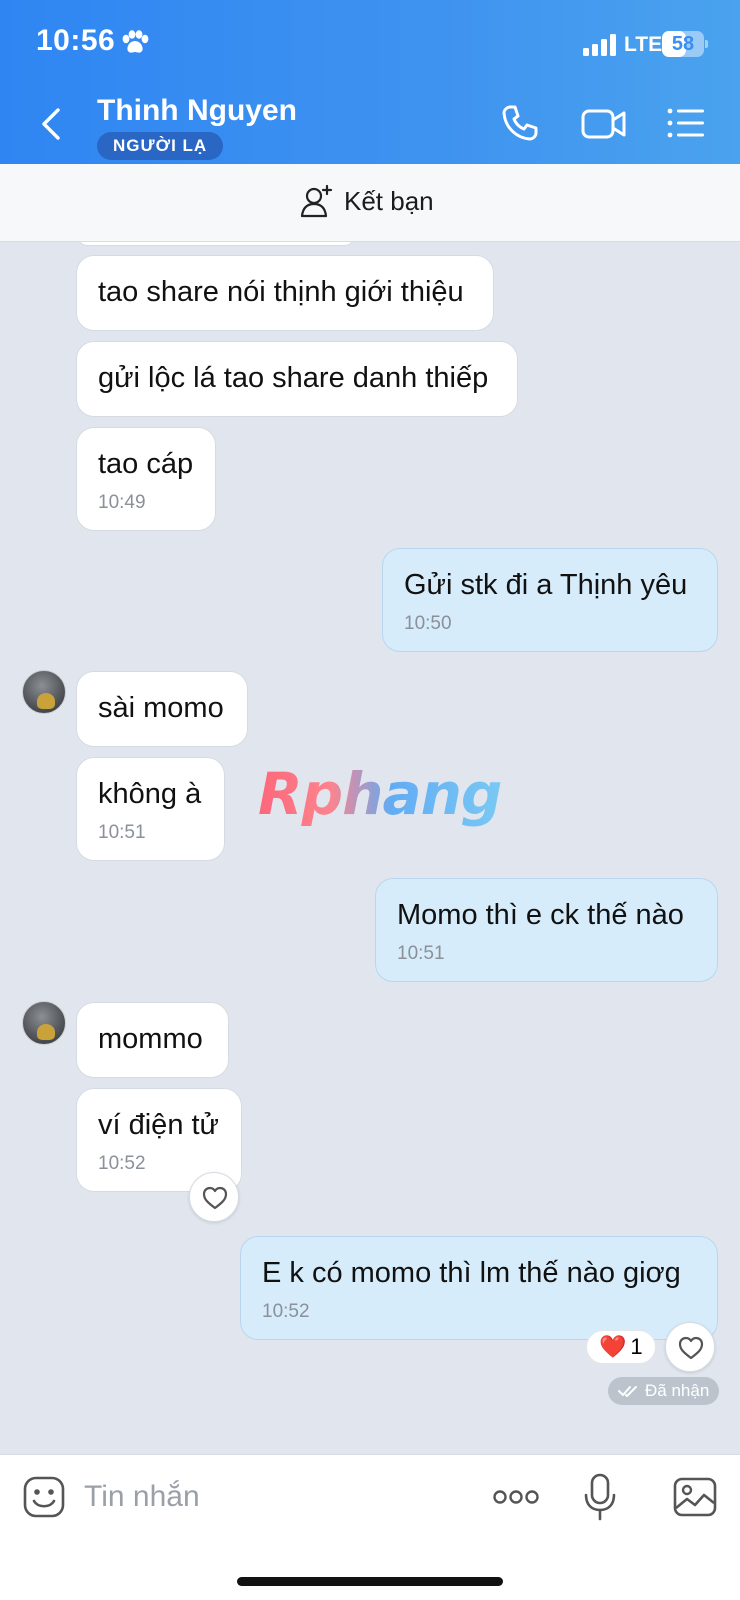  I want to click on reaction-count: 1, so click(636, 1346).